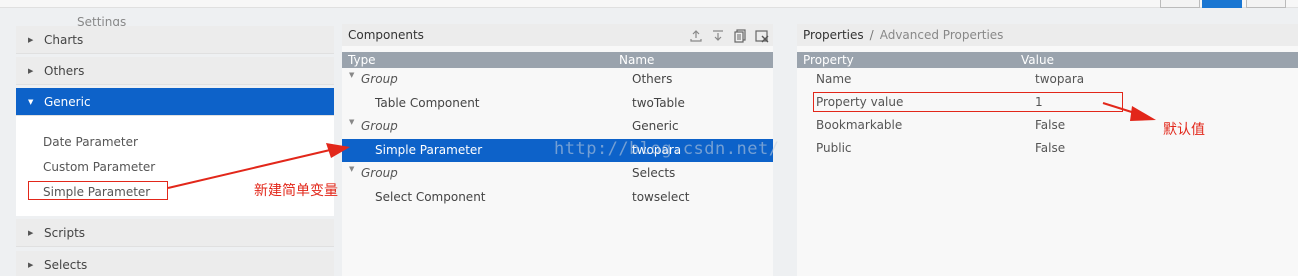 The image size is (1298, 276). I want to click on row-type: Table Component, so click(427, 103).